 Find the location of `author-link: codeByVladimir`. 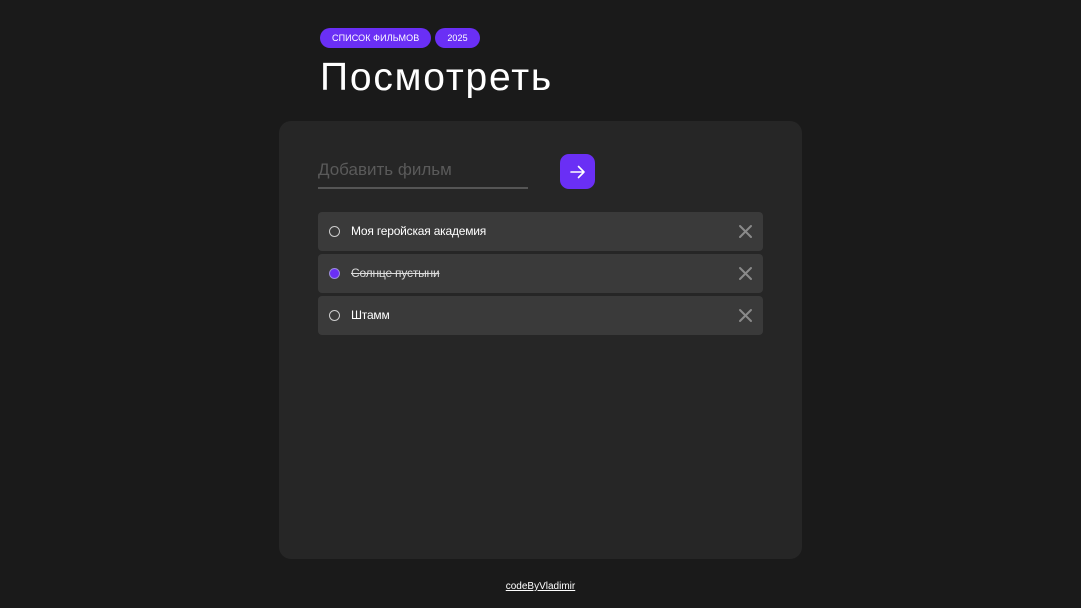

author-link: codeByVladimir is located at coordinates (540, 586).